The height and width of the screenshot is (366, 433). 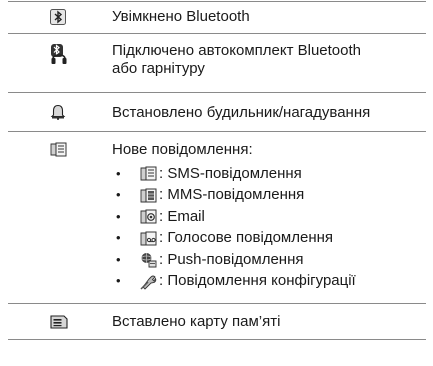 I want to click on description-text: Встановлено будильник/нагадування, so click(x=241, y=112).